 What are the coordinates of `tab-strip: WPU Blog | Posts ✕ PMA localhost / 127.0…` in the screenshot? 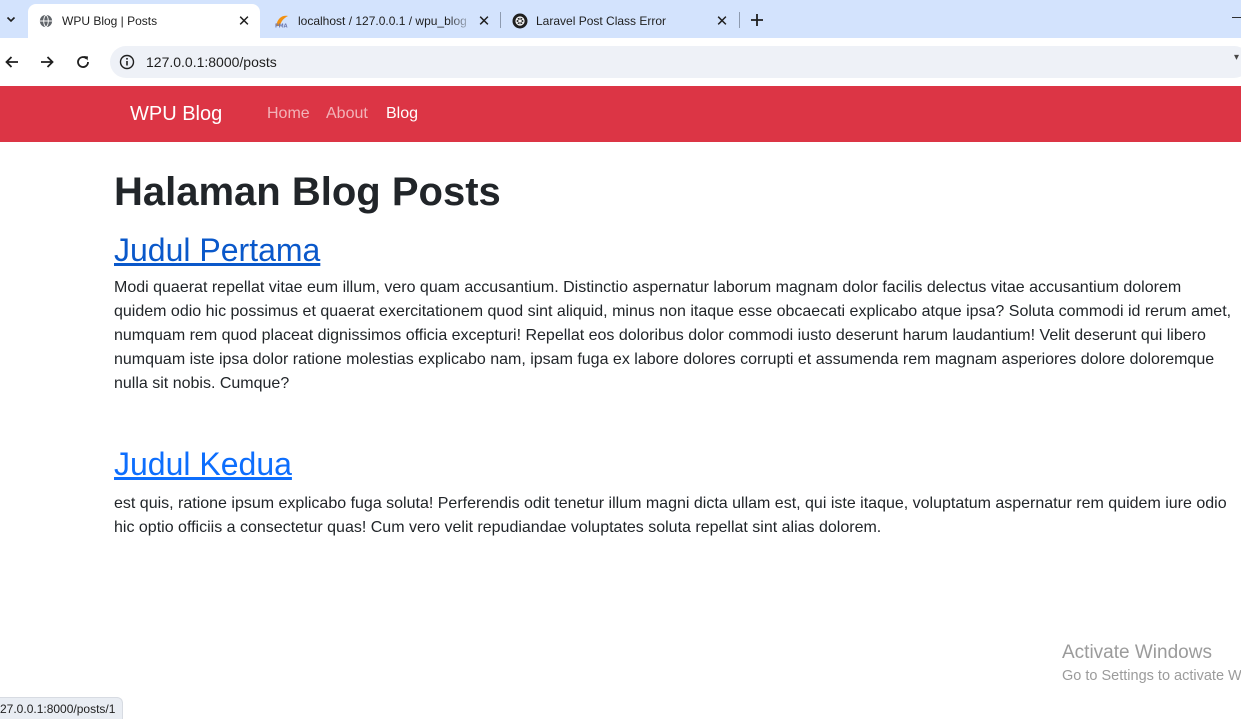 It's located at (620, 19).